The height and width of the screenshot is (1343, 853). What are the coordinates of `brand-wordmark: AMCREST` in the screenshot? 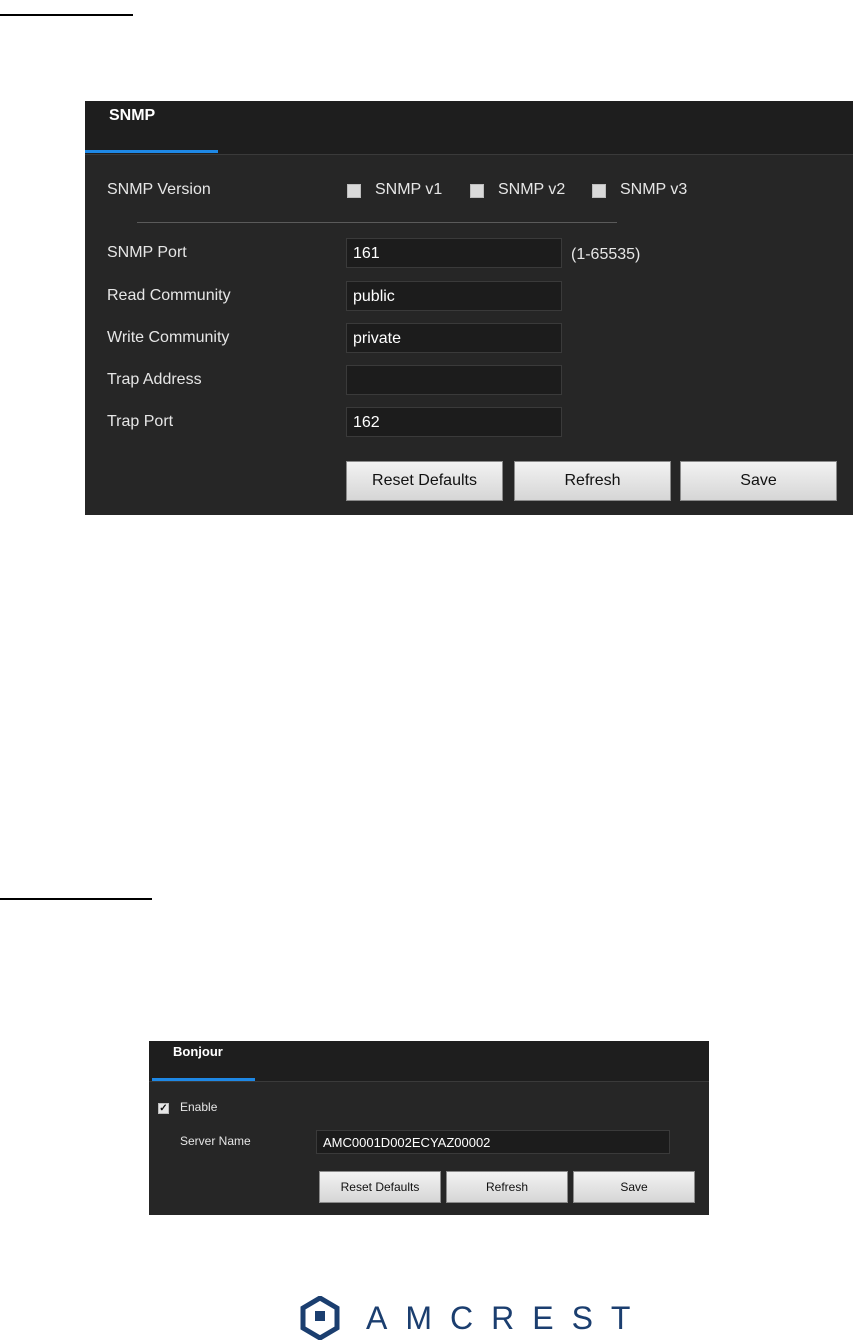 It's located at (507, 1317).